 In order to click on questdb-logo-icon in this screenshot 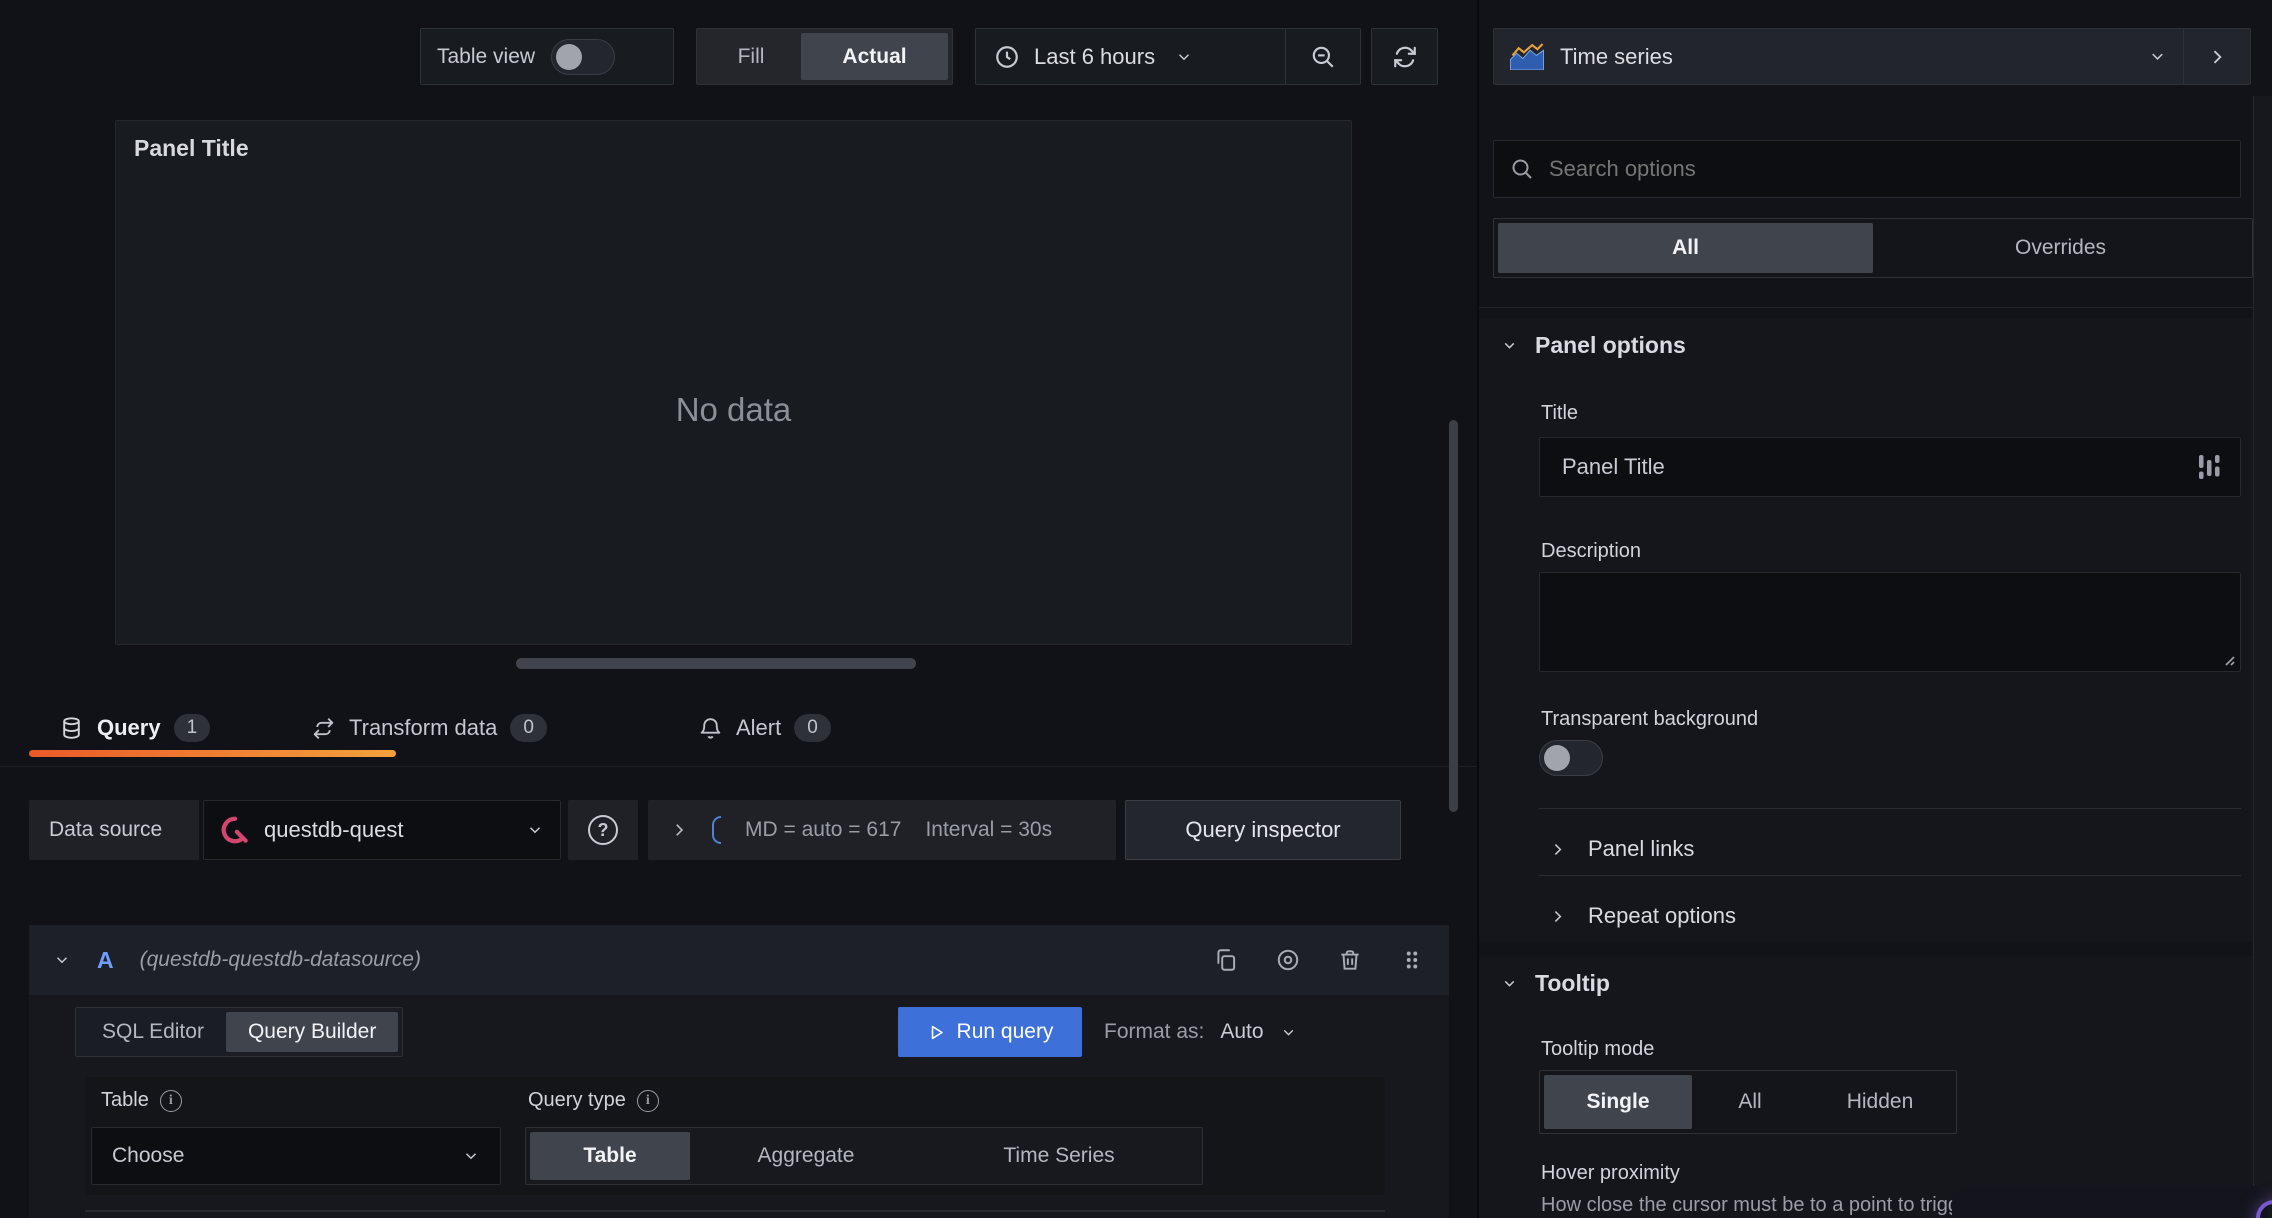, I will do `click(235, 830)`.